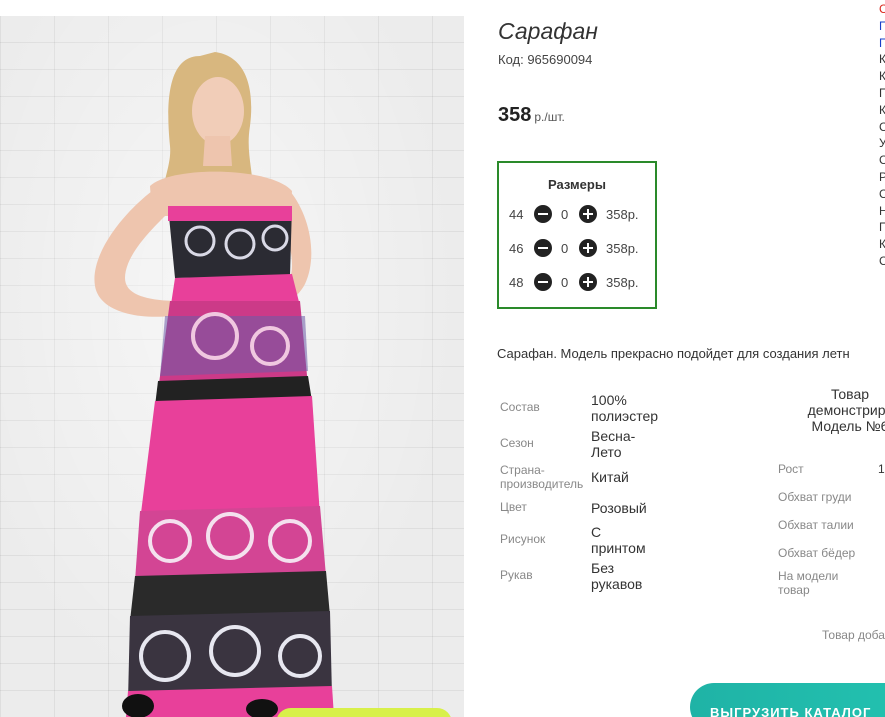  What do you see at coordinates (808, 583) in the screenshot?
I see `model-param-label: На модели товар` at bounding box center [808, 583].